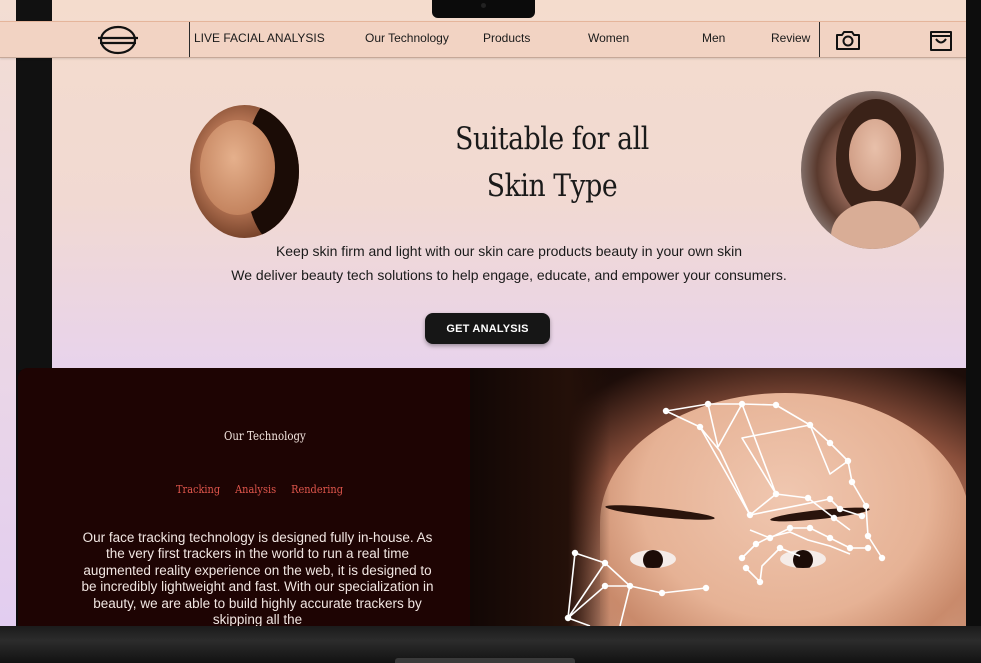 The image size is (981, 663). Describe the element at coordinates (552, 186) in the screenshot. I see `hero-title-line2: Skin Type` at that location.